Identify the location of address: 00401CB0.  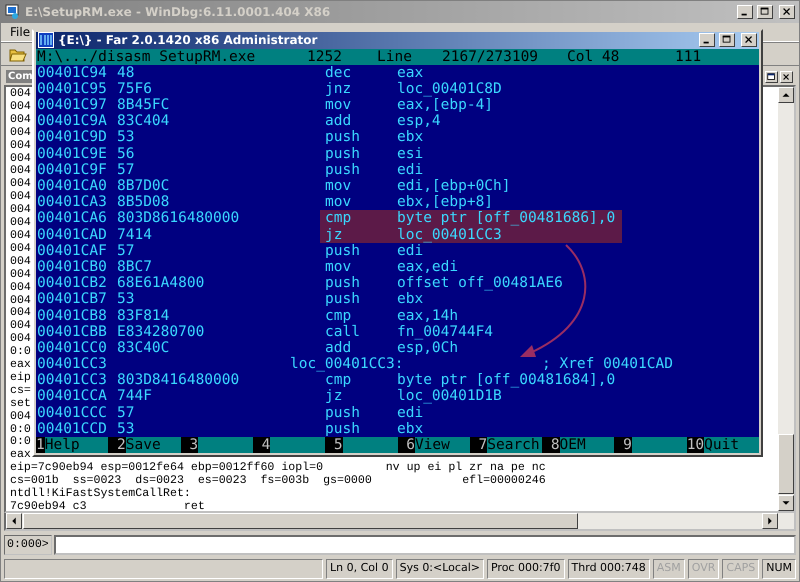
(72, 267).